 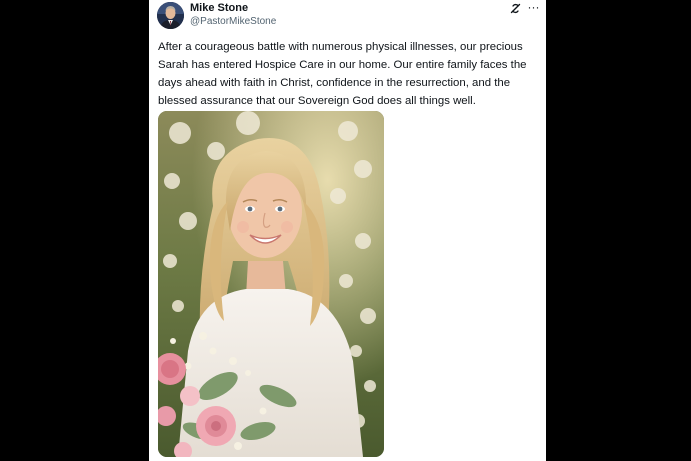 What do you see at coordinates (219, 8) in the screenshot?
I see `author-display-name: Mike Stone` at bounding box center [219, 8].